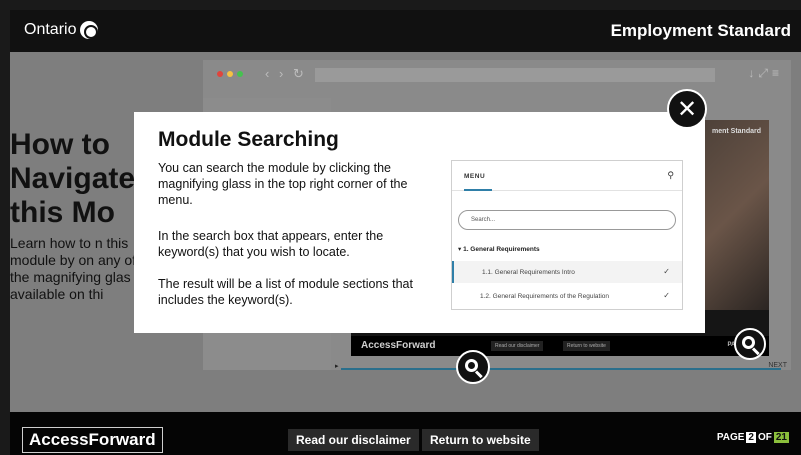  I want to click on demo-return-button: Return to website, so click(586, 346).